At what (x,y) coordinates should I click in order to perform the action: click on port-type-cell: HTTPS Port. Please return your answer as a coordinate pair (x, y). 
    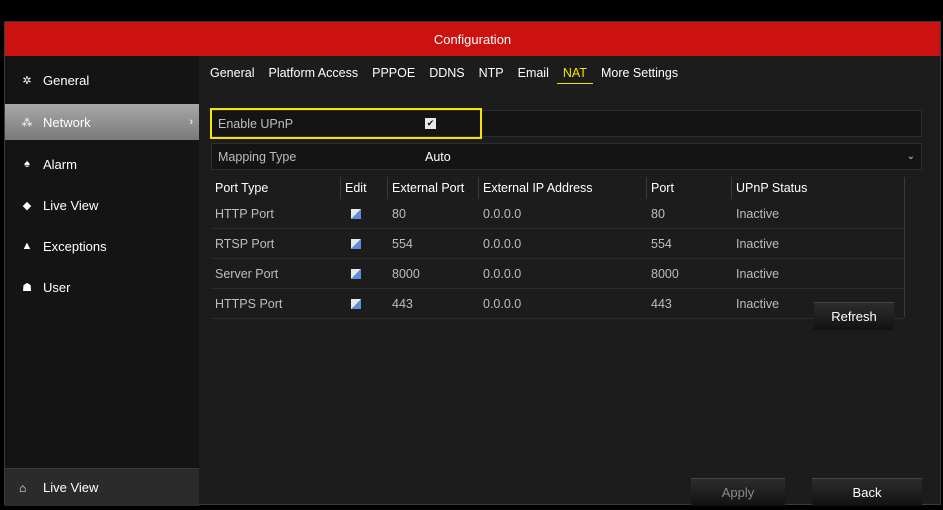
    Looking at the image, I should click on (249, 304).